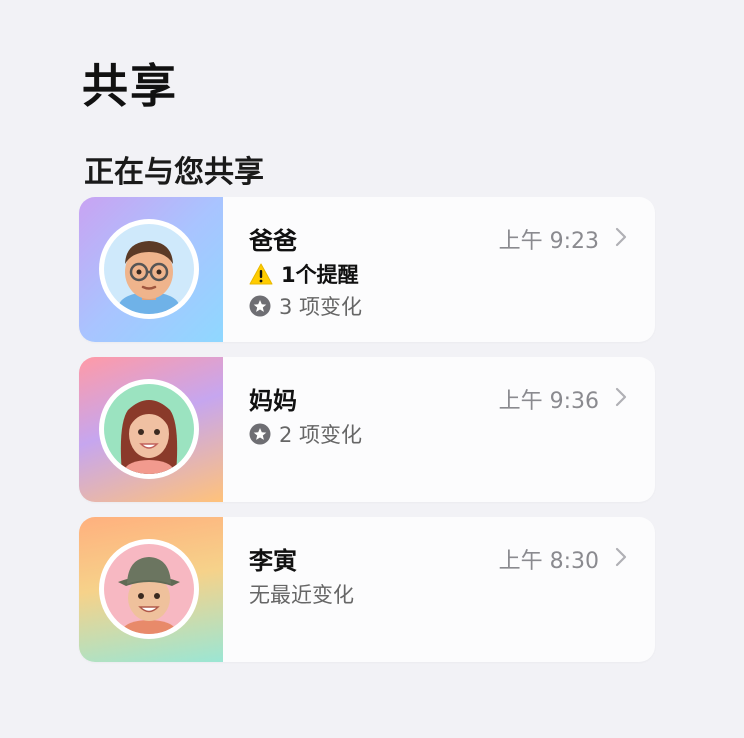 This screenshot has width=744, height=738. I want to click on memoji-mom-icon, so click(149, 429).